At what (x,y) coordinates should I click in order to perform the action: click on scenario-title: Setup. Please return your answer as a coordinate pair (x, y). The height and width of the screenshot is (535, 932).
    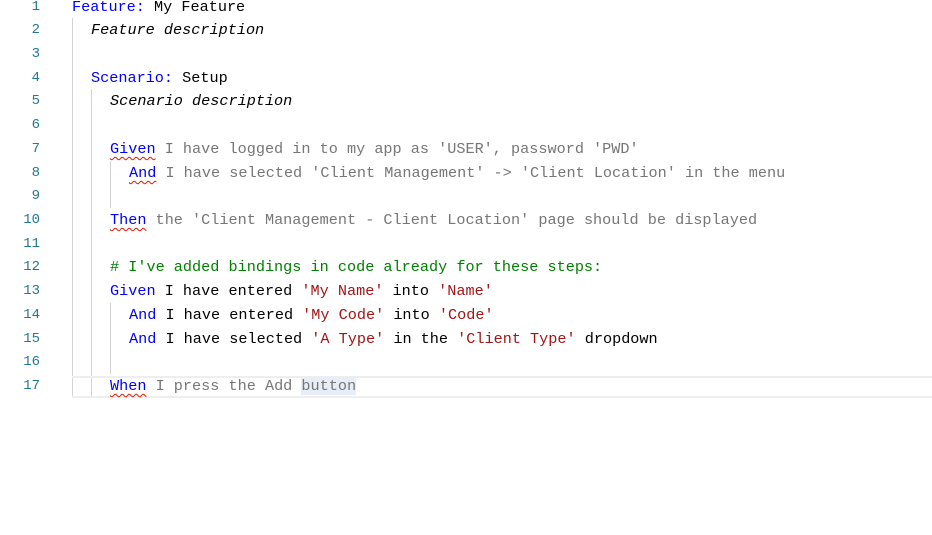
    Looking at the image, I should click on (200, 78).